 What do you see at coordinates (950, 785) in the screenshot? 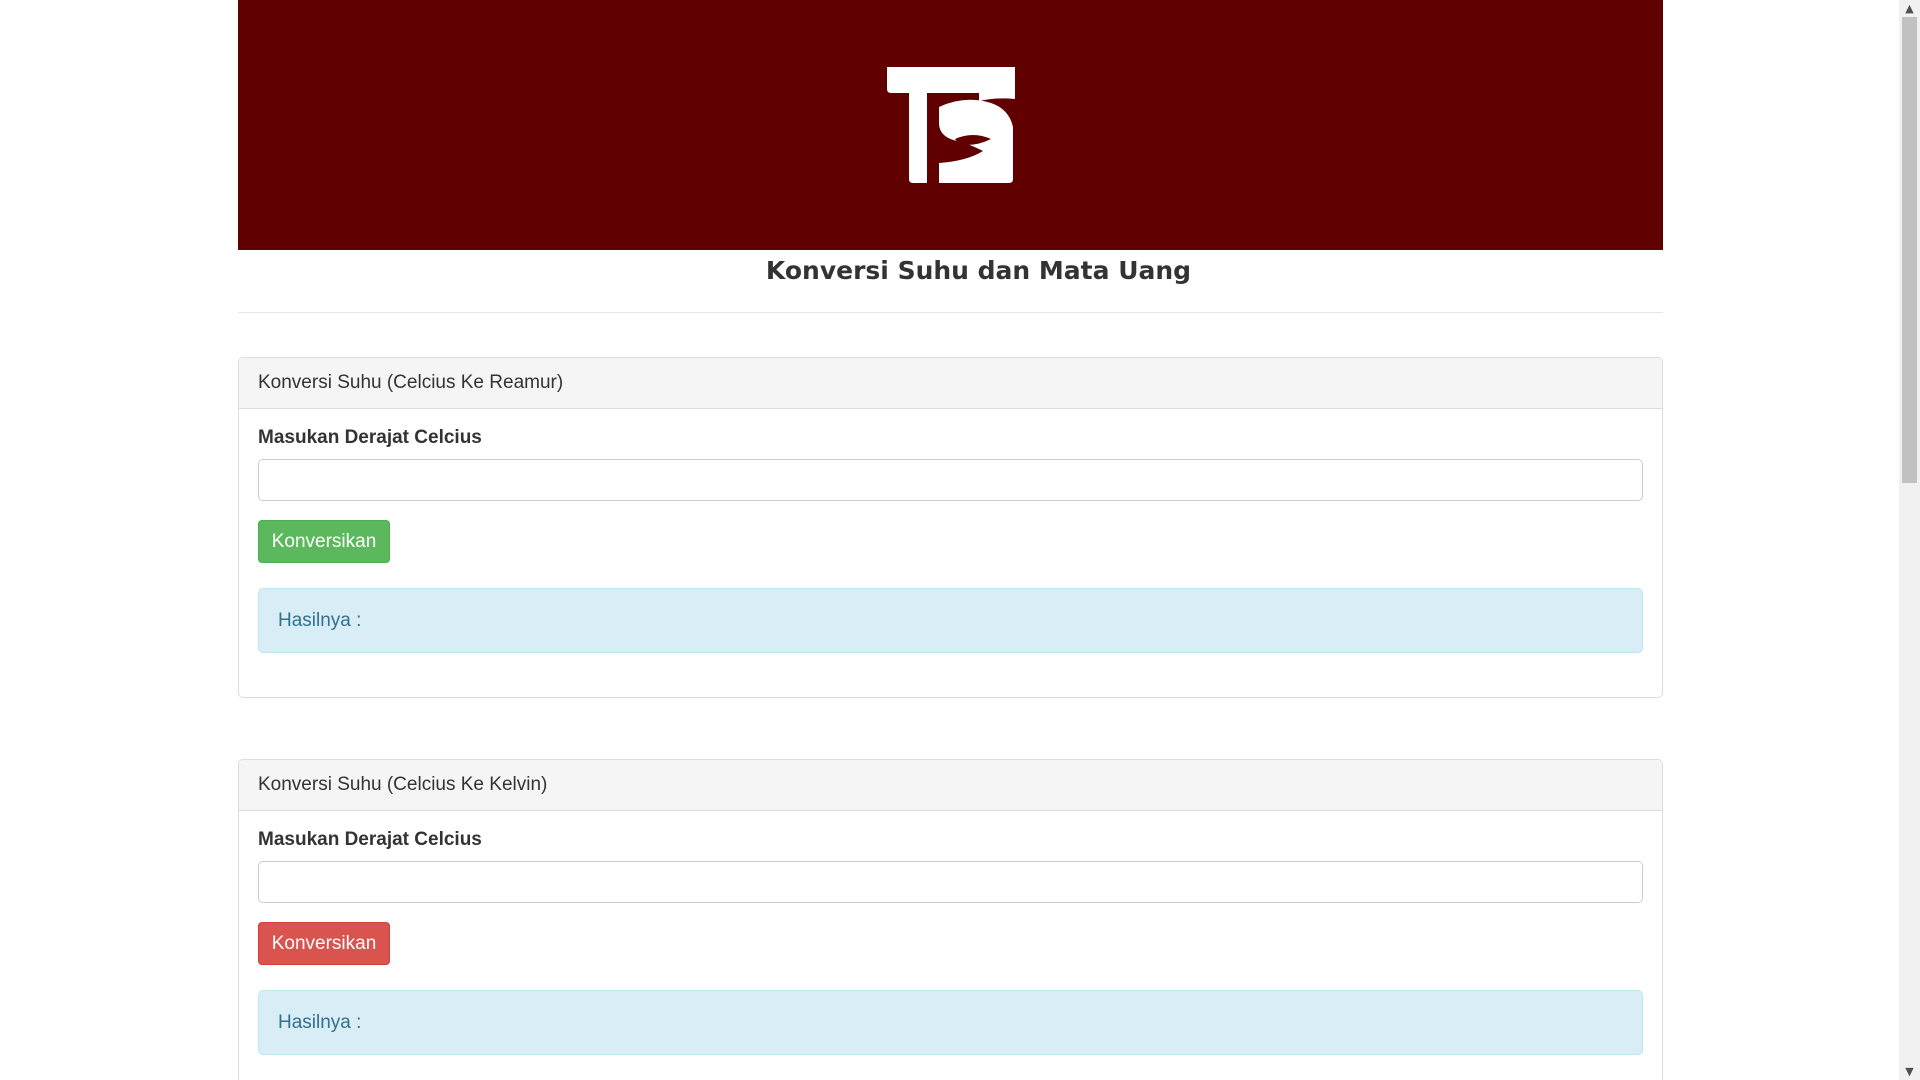
I see `panel-heading: Konversi Suhu (Celcius Ke Kelvin)` at bounding box center [950, 785].